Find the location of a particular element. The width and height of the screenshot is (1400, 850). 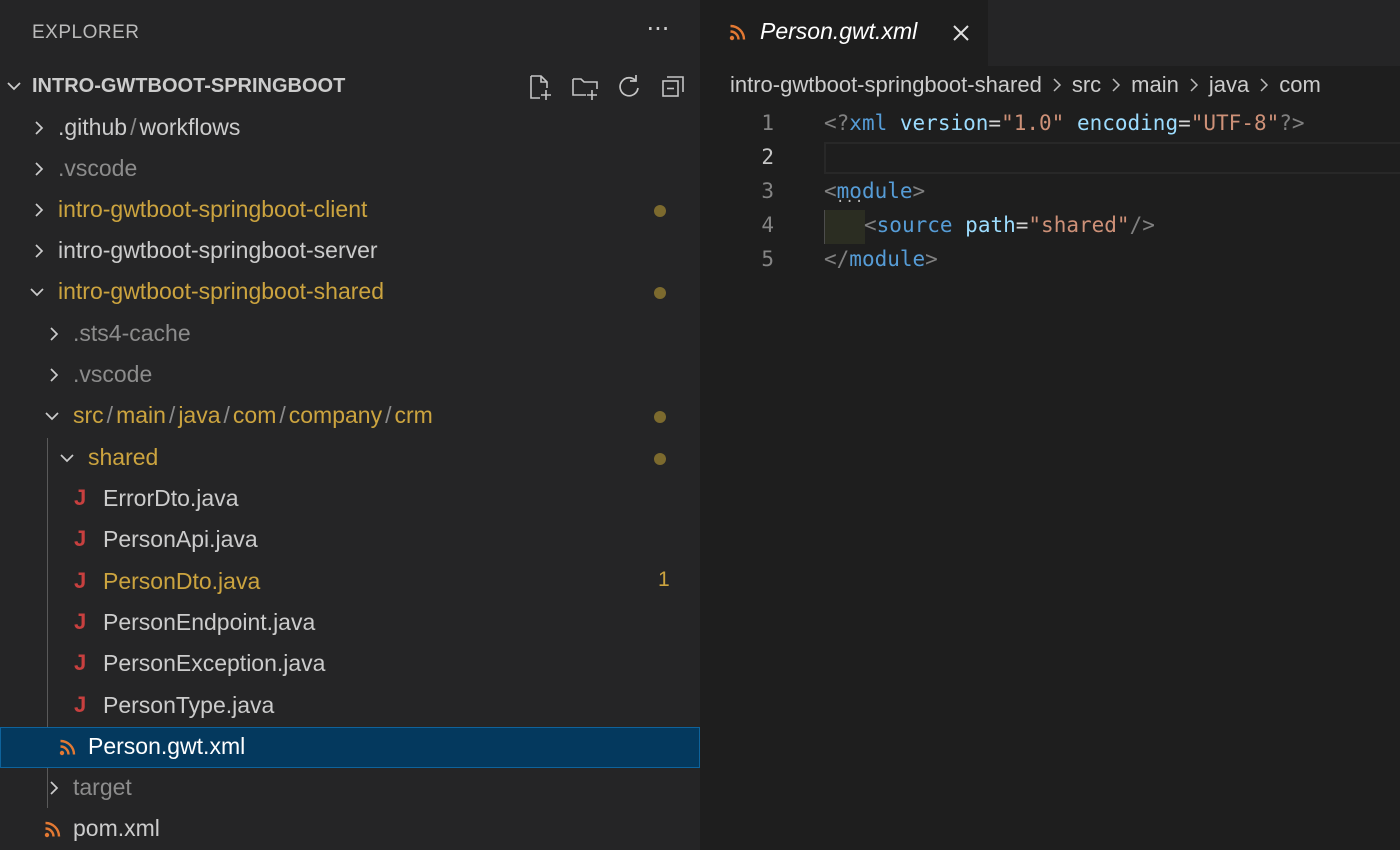

tab-label: Person.gwt.xml is located at coordinates (839, 31).